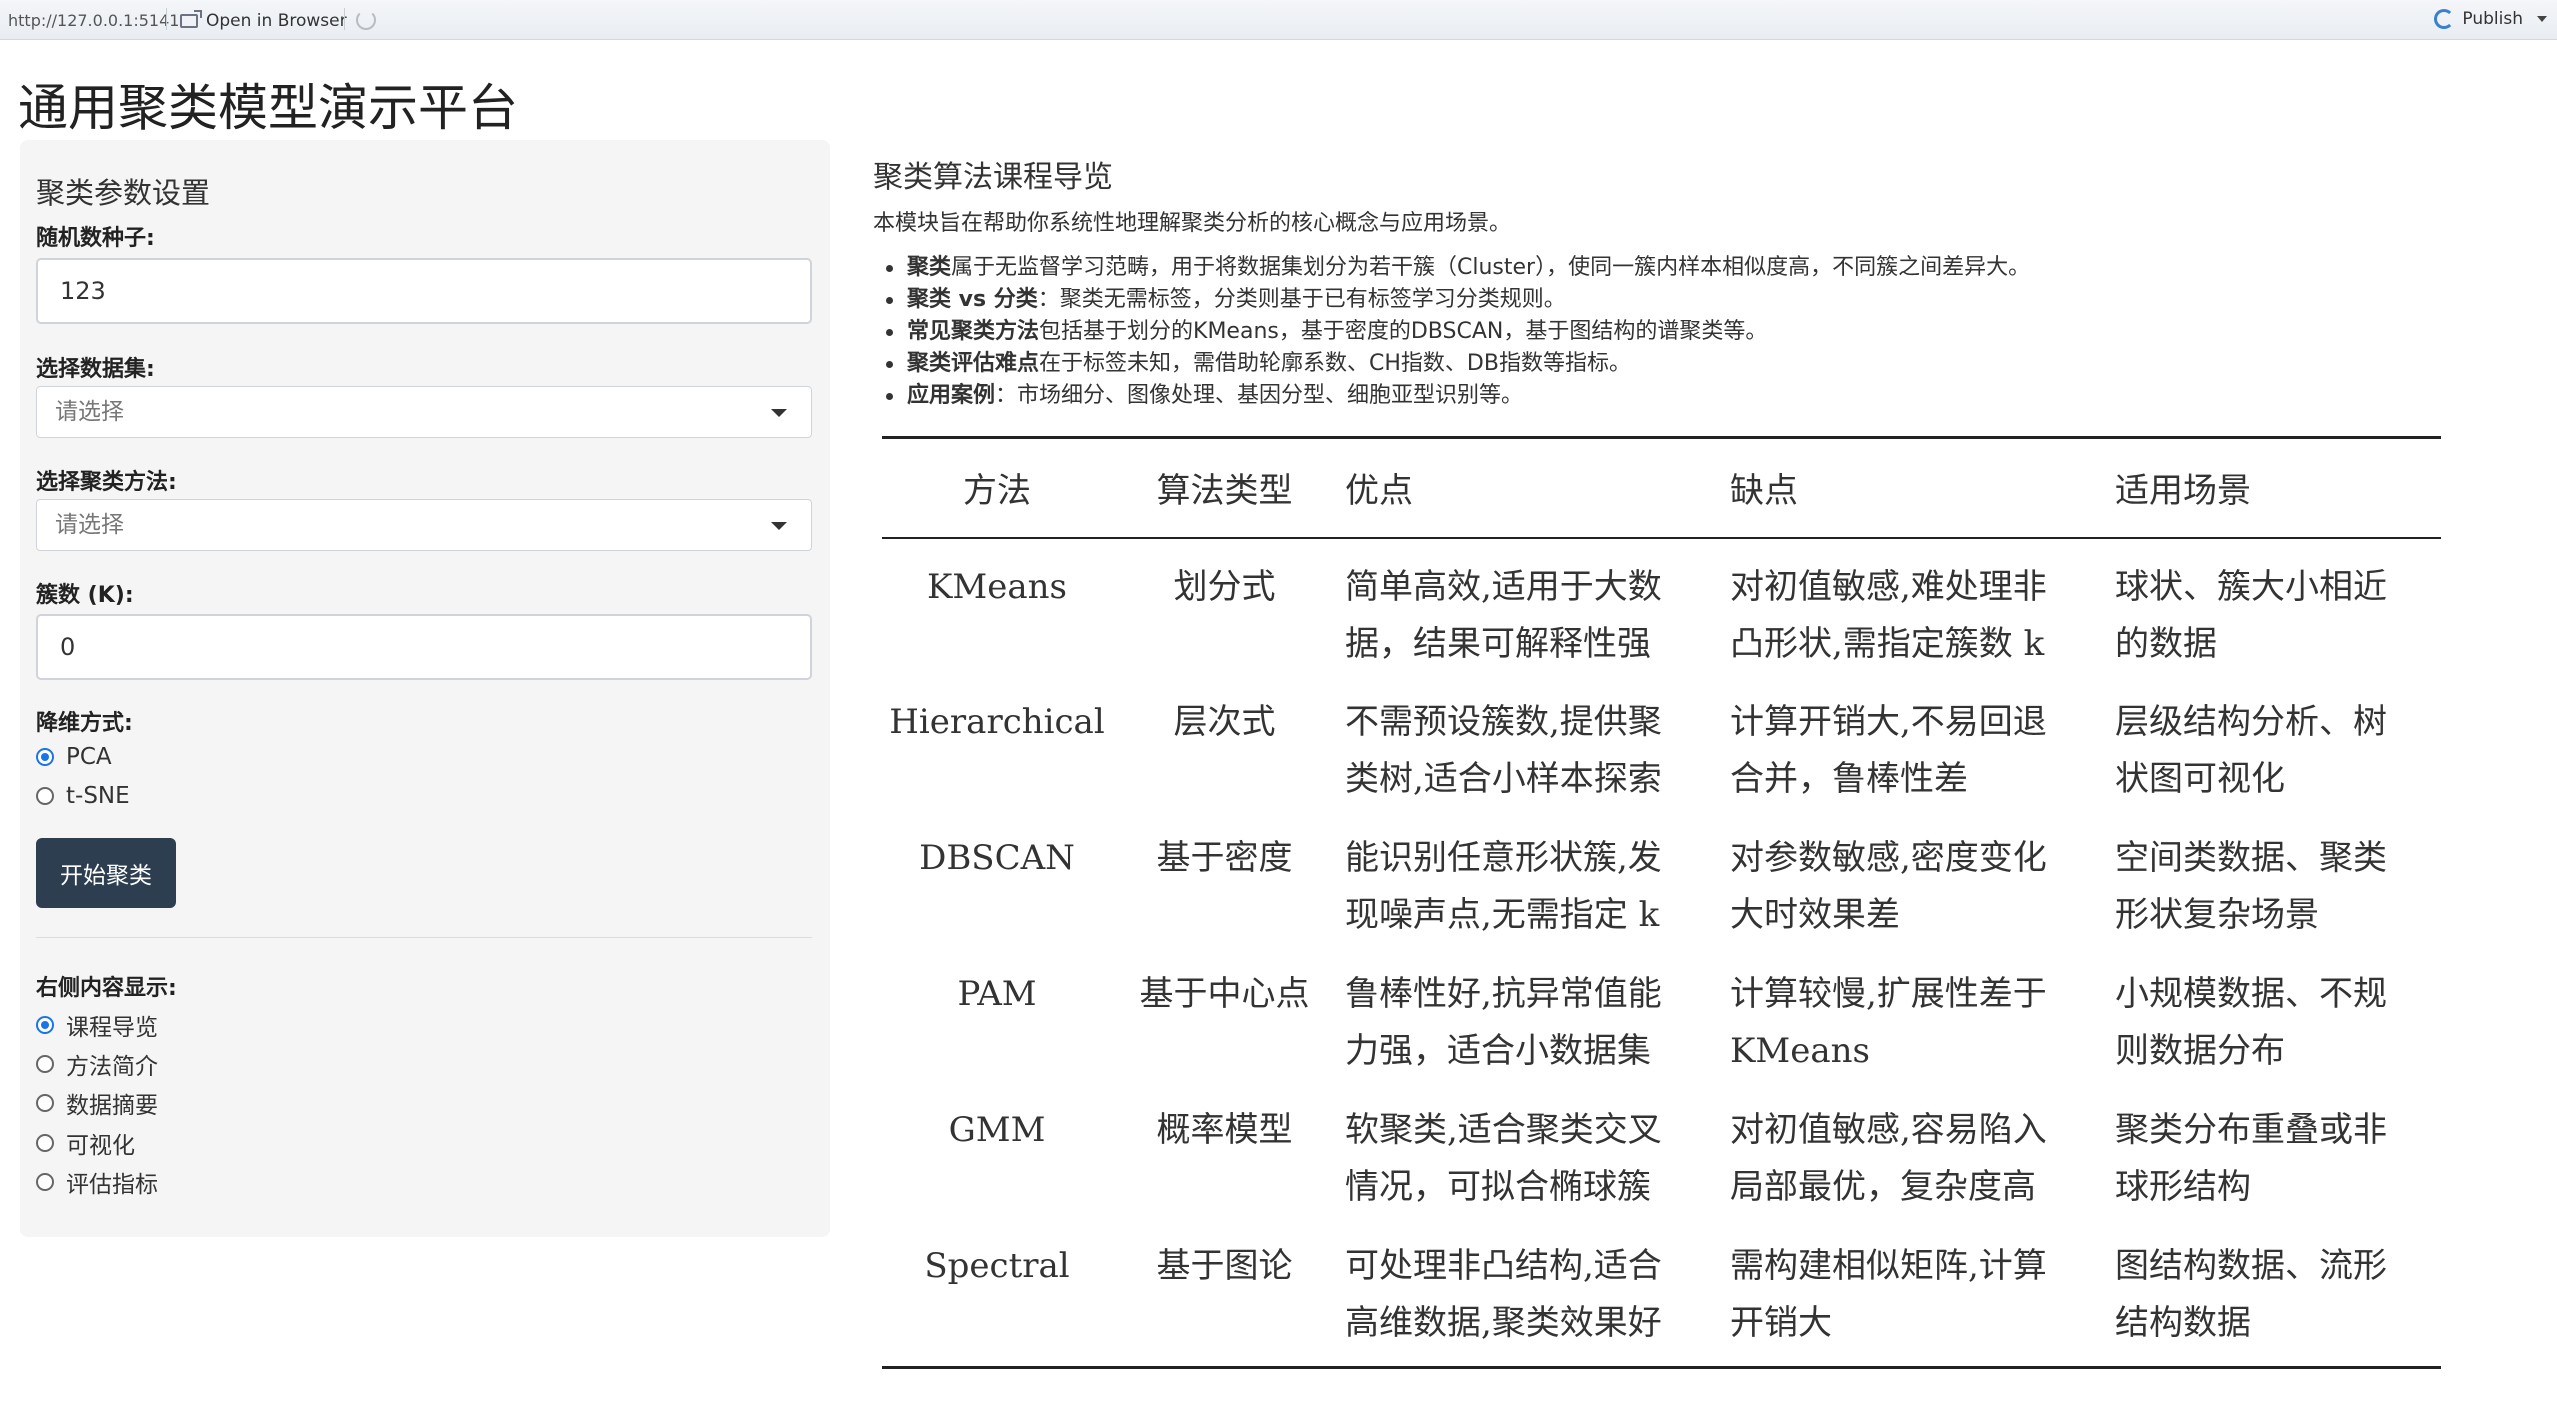  What do you see at coordinates (929, 267) in the screenshot?
I see `bullet-term: 聚类` at bounding box center [929, 267].